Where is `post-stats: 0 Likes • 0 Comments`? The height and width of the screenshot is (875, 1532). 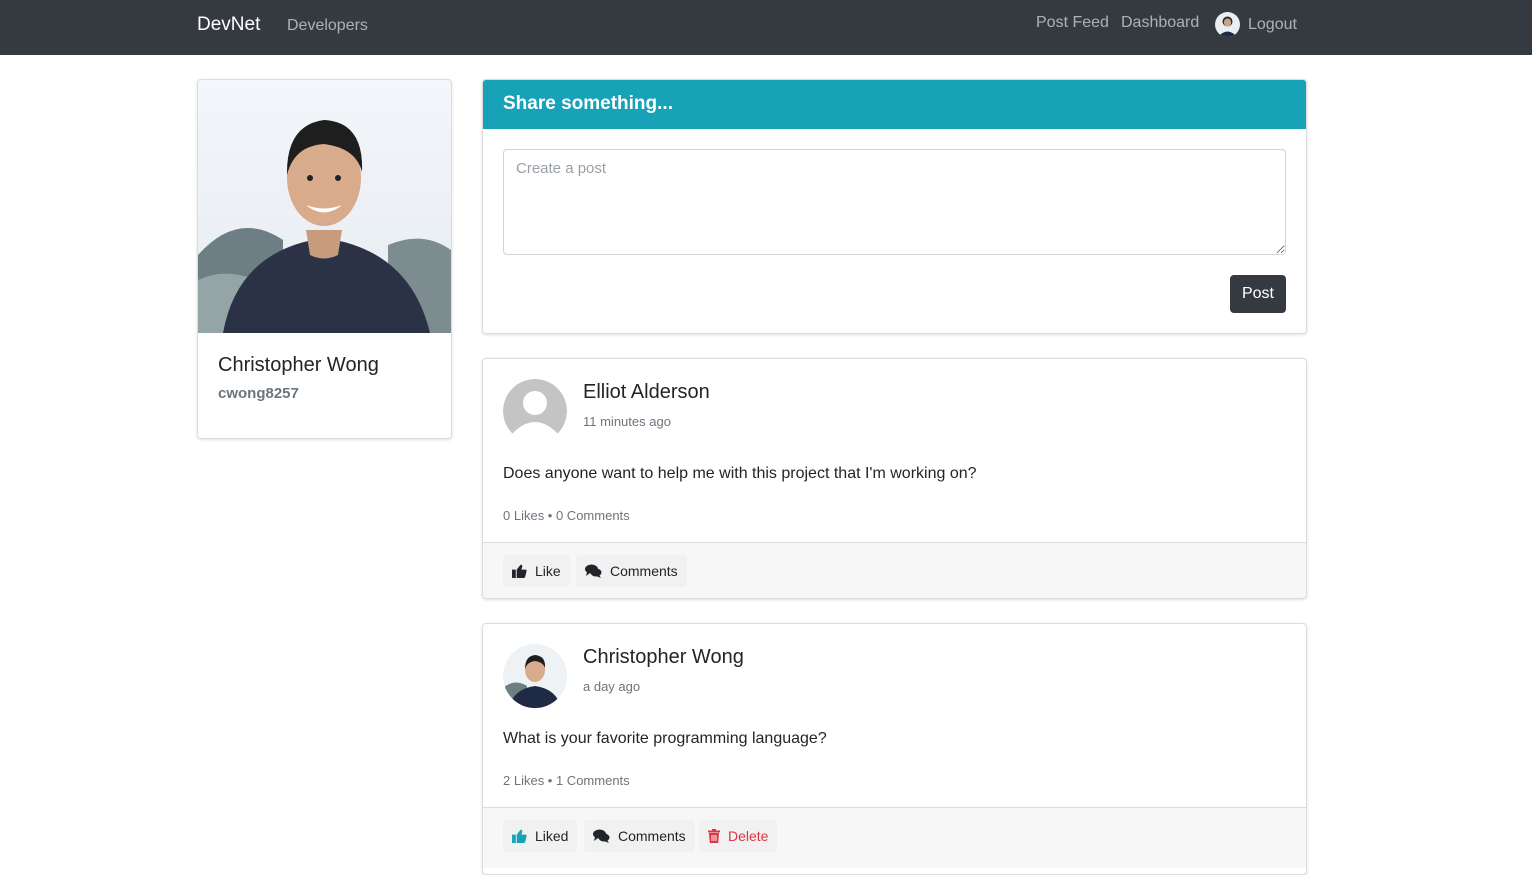 post-stats: 0 Likes • 0 Comments is located at coordinates (566, 515).